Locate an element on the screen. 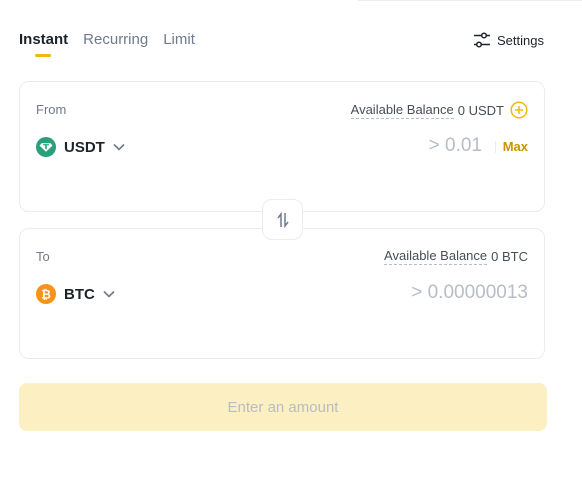 This screenshot has width=582, height=499. settings-button: Settings is located at coordinates (508, 40).